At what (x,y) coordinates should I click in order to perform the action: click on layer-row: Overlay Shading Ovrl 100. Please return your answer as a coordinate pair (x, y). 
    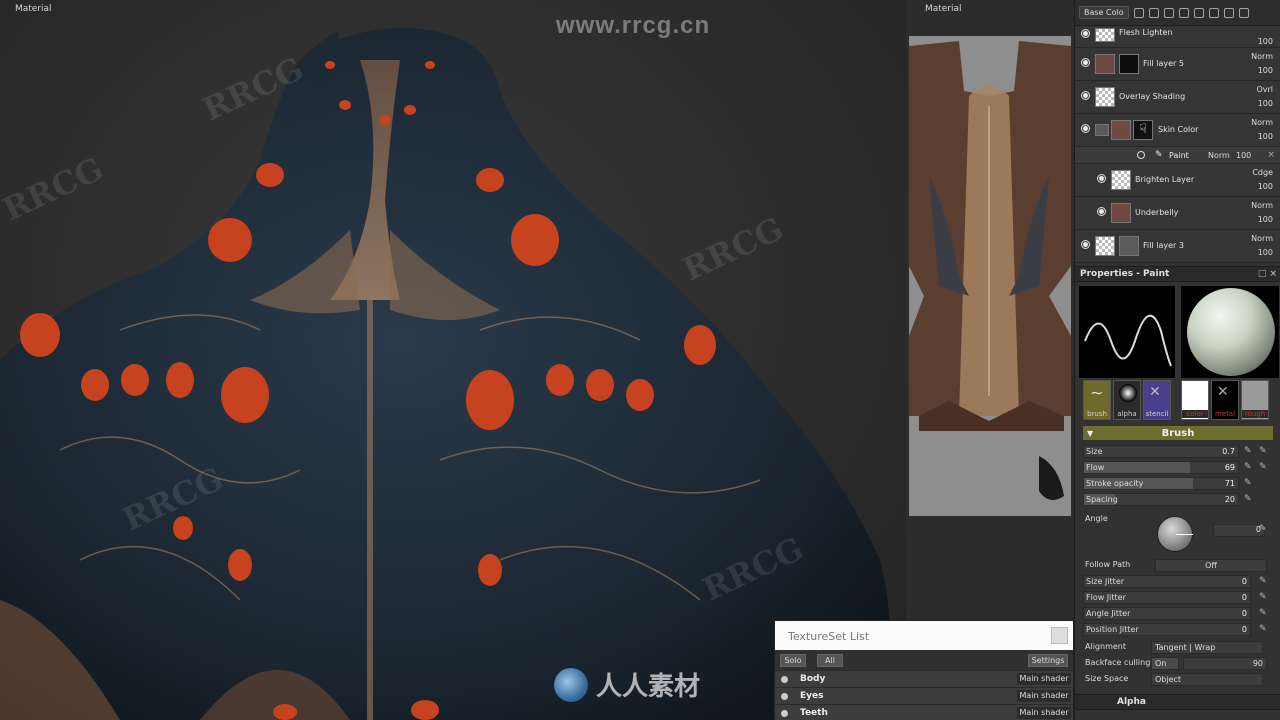
    Looking at the image, I should click on (1177, 97).